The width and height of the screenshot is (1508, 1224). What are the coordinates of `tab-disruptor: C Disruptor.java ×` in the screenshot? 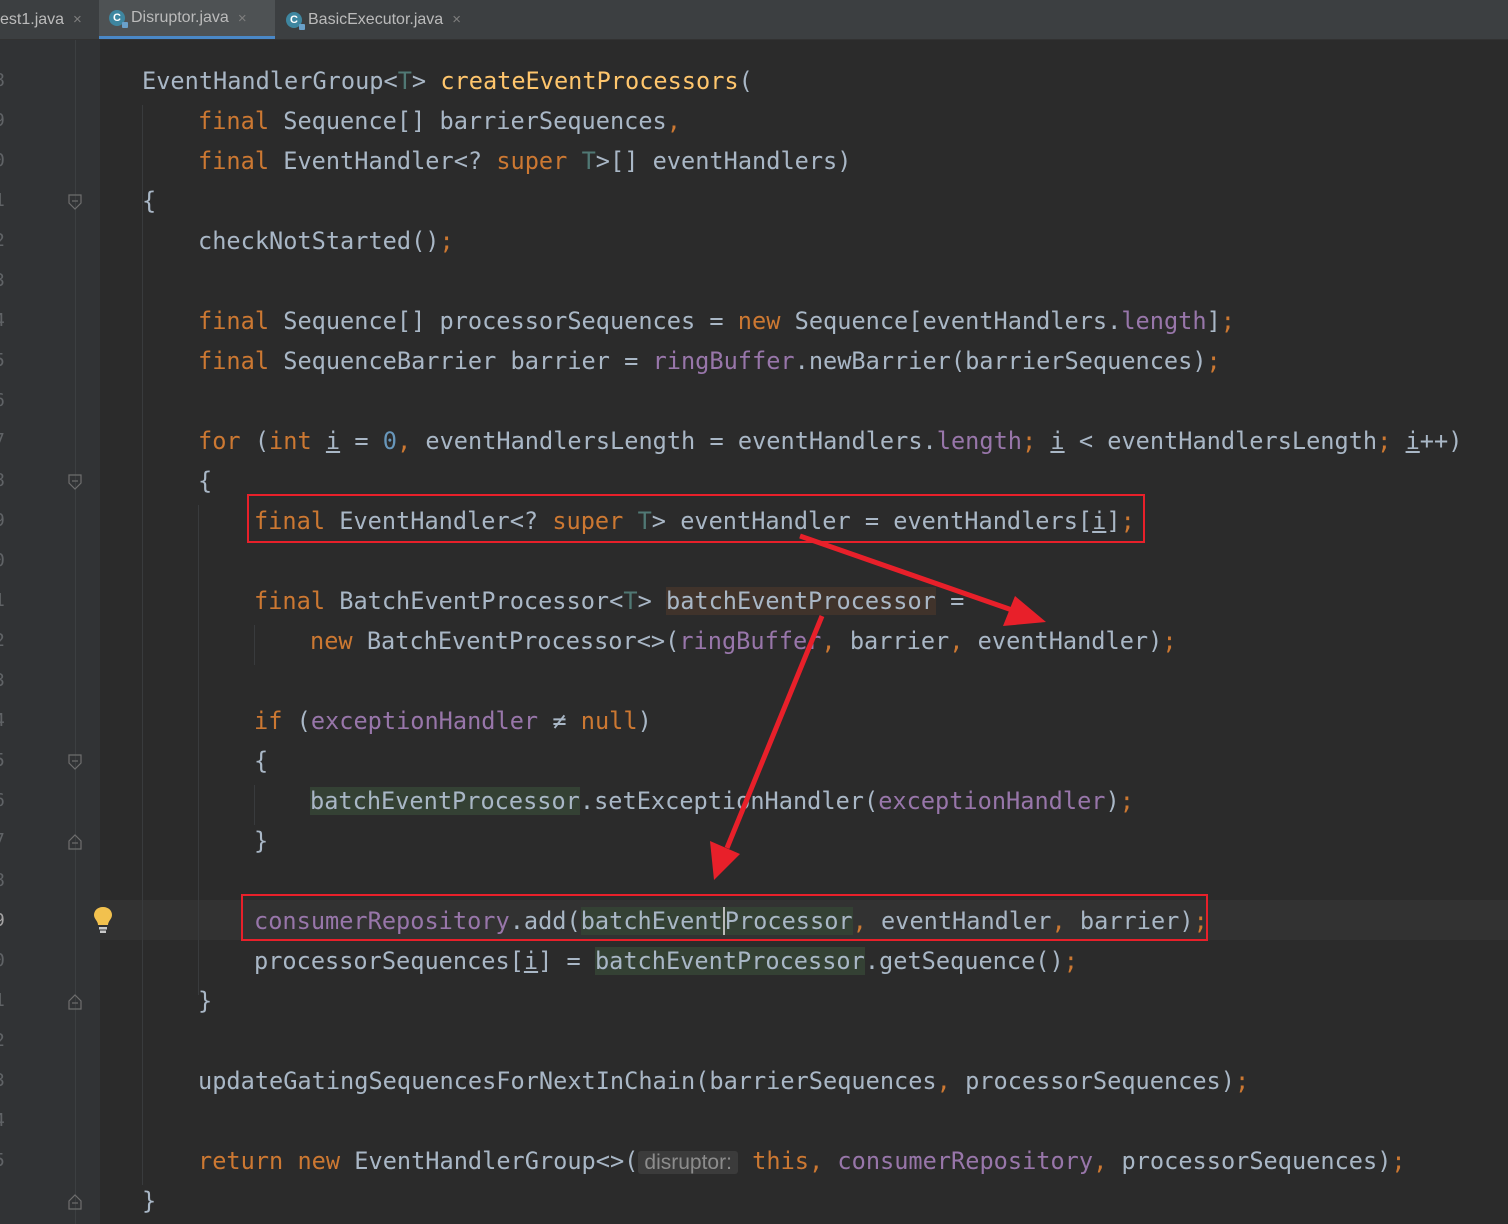 It's located at (187, 19).